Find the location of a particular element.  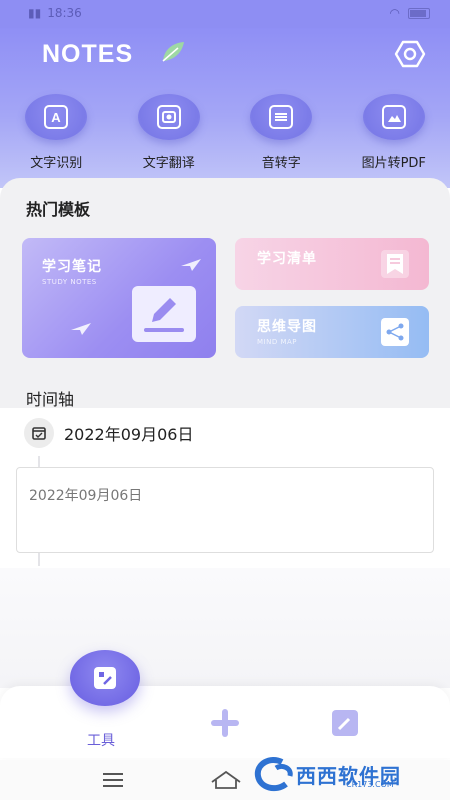

pad-pen-icon is located at coordinates (164, 314).